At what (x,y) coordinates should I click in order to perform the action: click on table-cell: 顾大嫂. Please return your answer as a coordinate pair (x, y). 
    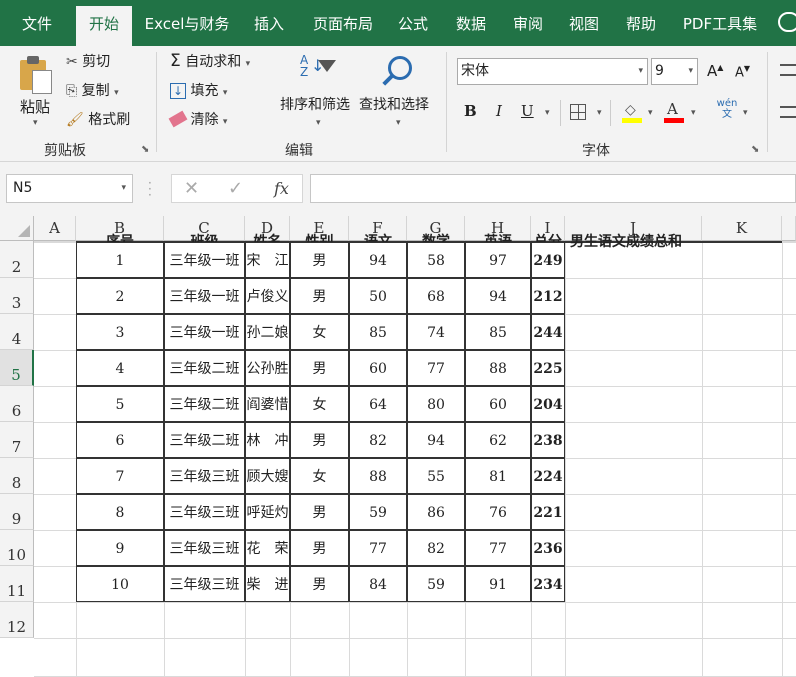
    Looking at the image, I should click on (267, 476).